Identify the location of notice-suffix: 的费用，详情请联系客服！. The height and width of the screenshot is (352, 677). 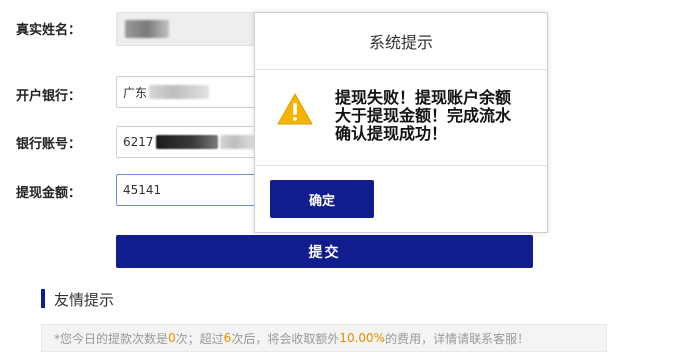
(457, 338).